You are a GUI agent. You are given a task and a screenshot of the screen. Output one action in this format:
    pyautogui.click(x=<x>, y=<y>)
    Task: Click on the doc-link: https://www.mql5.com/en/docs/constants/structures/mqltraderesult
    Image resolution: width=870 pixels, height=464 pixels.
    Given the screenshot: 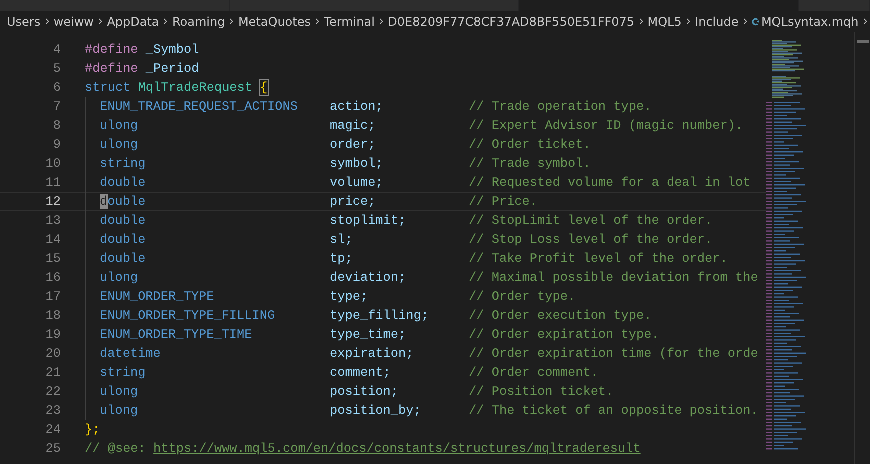 What is the action you would take?
    pyautogui.click(x=397, y=448)
    